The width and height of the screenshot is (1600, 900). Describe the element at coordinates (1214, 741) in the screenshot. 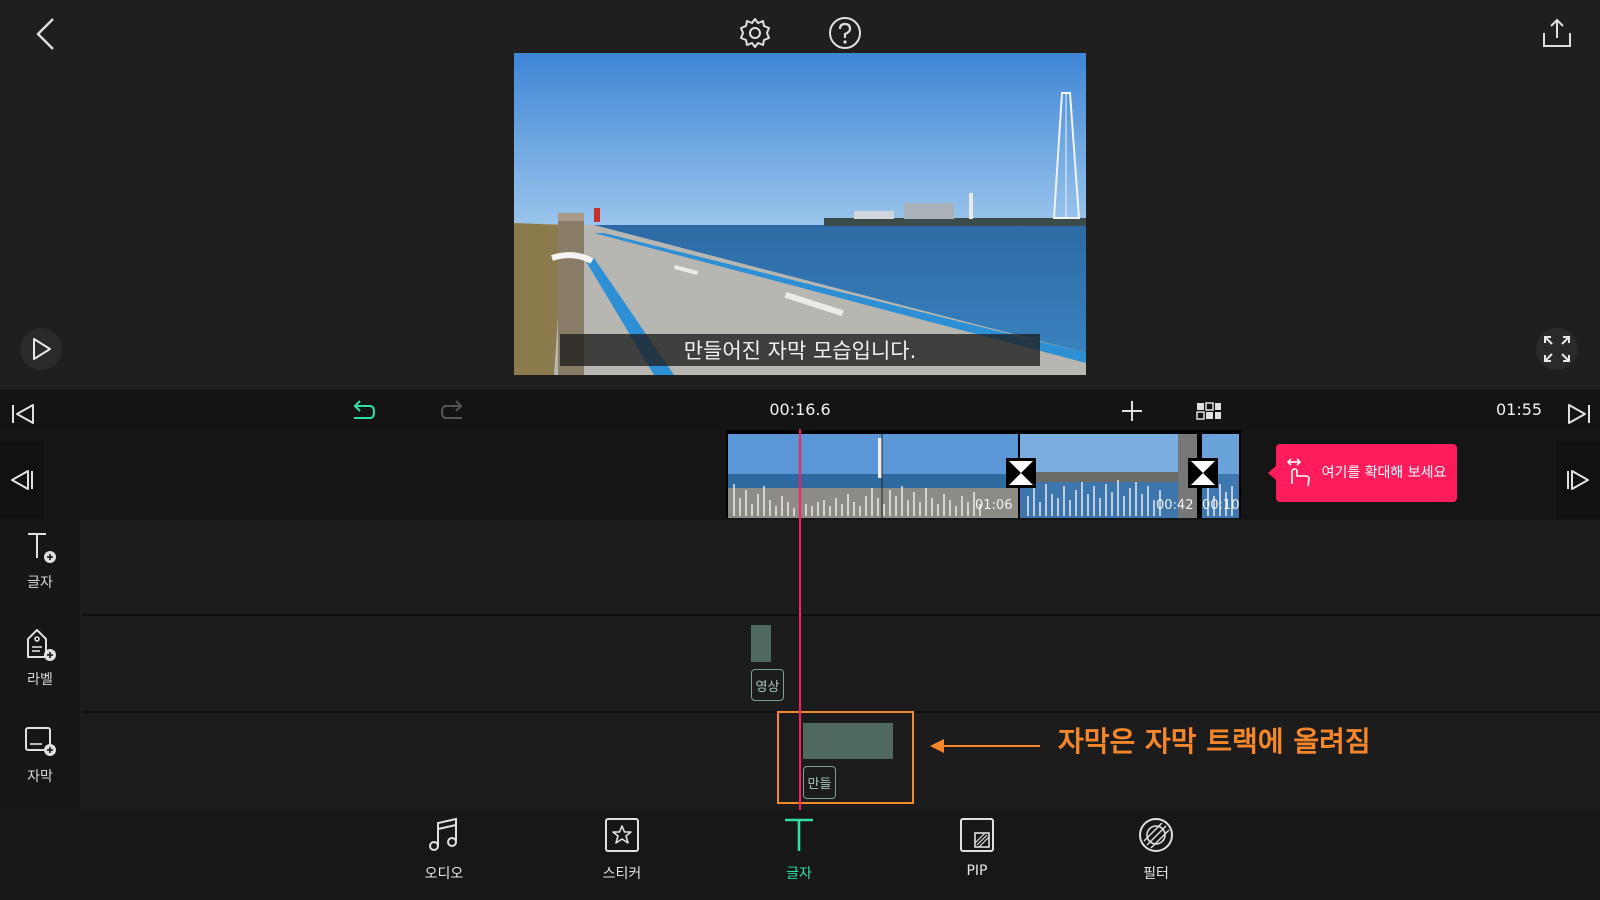

I see `annotation-text: 자막은 자막 트랙에 올려짐` at that location.